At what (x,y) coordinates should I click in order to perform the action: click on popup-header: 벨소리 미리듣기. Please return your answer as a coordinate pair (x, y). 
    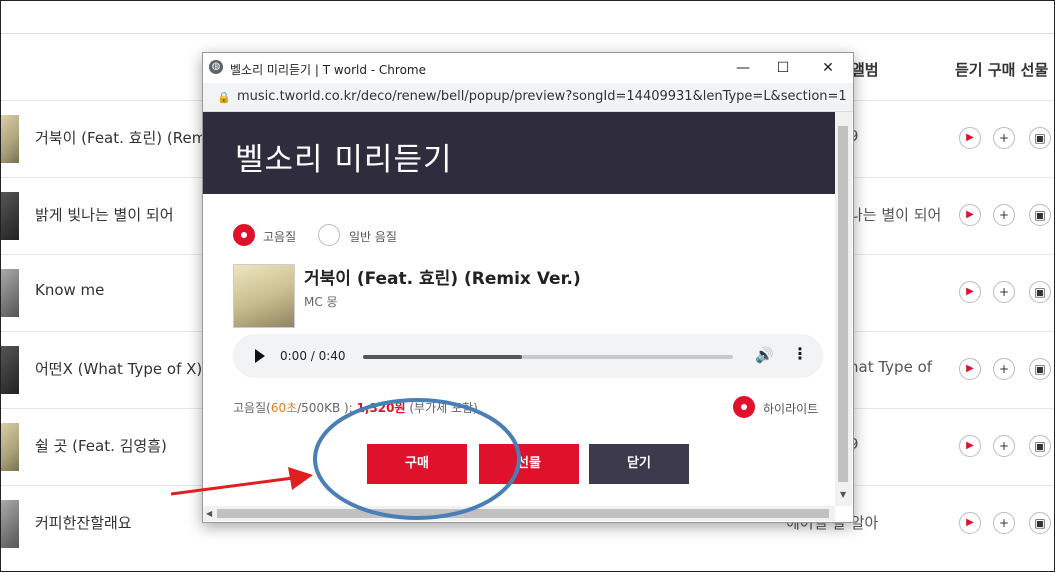
    Looking at the image, I should click on (519, 153).